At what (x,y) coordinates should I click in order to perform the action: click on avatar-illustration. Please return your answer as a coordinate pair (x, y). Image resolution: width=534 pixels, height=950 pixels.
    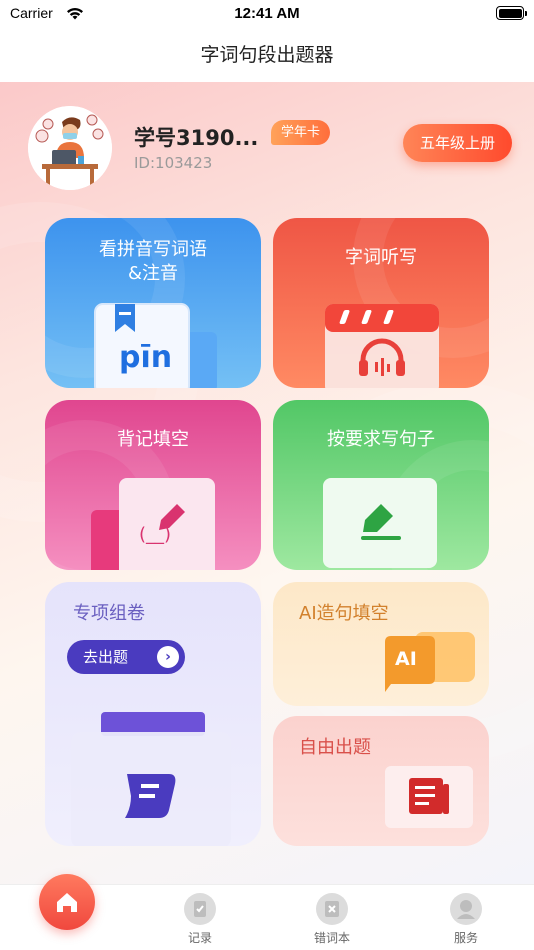
    Looking at the image, I should click on (70, 148).